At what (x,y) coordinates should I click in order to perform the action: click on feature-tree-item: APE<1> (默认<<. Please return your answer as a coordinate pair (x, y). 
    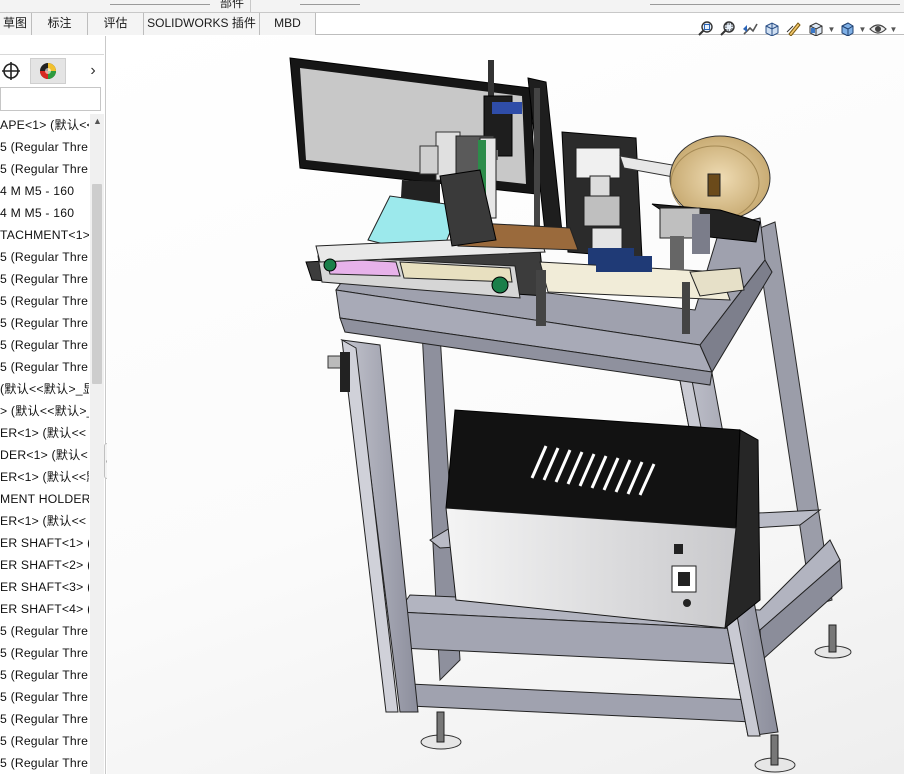
    Looking at the image, I should click on (44, 125).